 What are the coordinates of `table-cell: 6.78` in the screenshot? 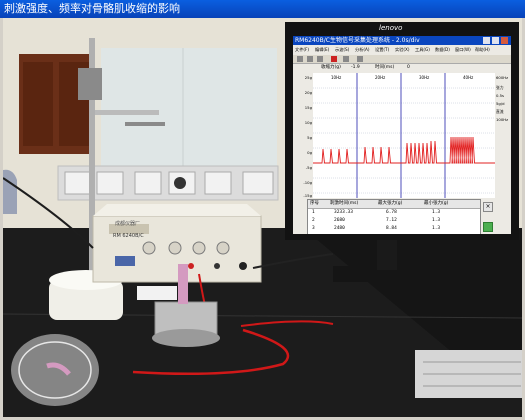 It's located at (391, 212).